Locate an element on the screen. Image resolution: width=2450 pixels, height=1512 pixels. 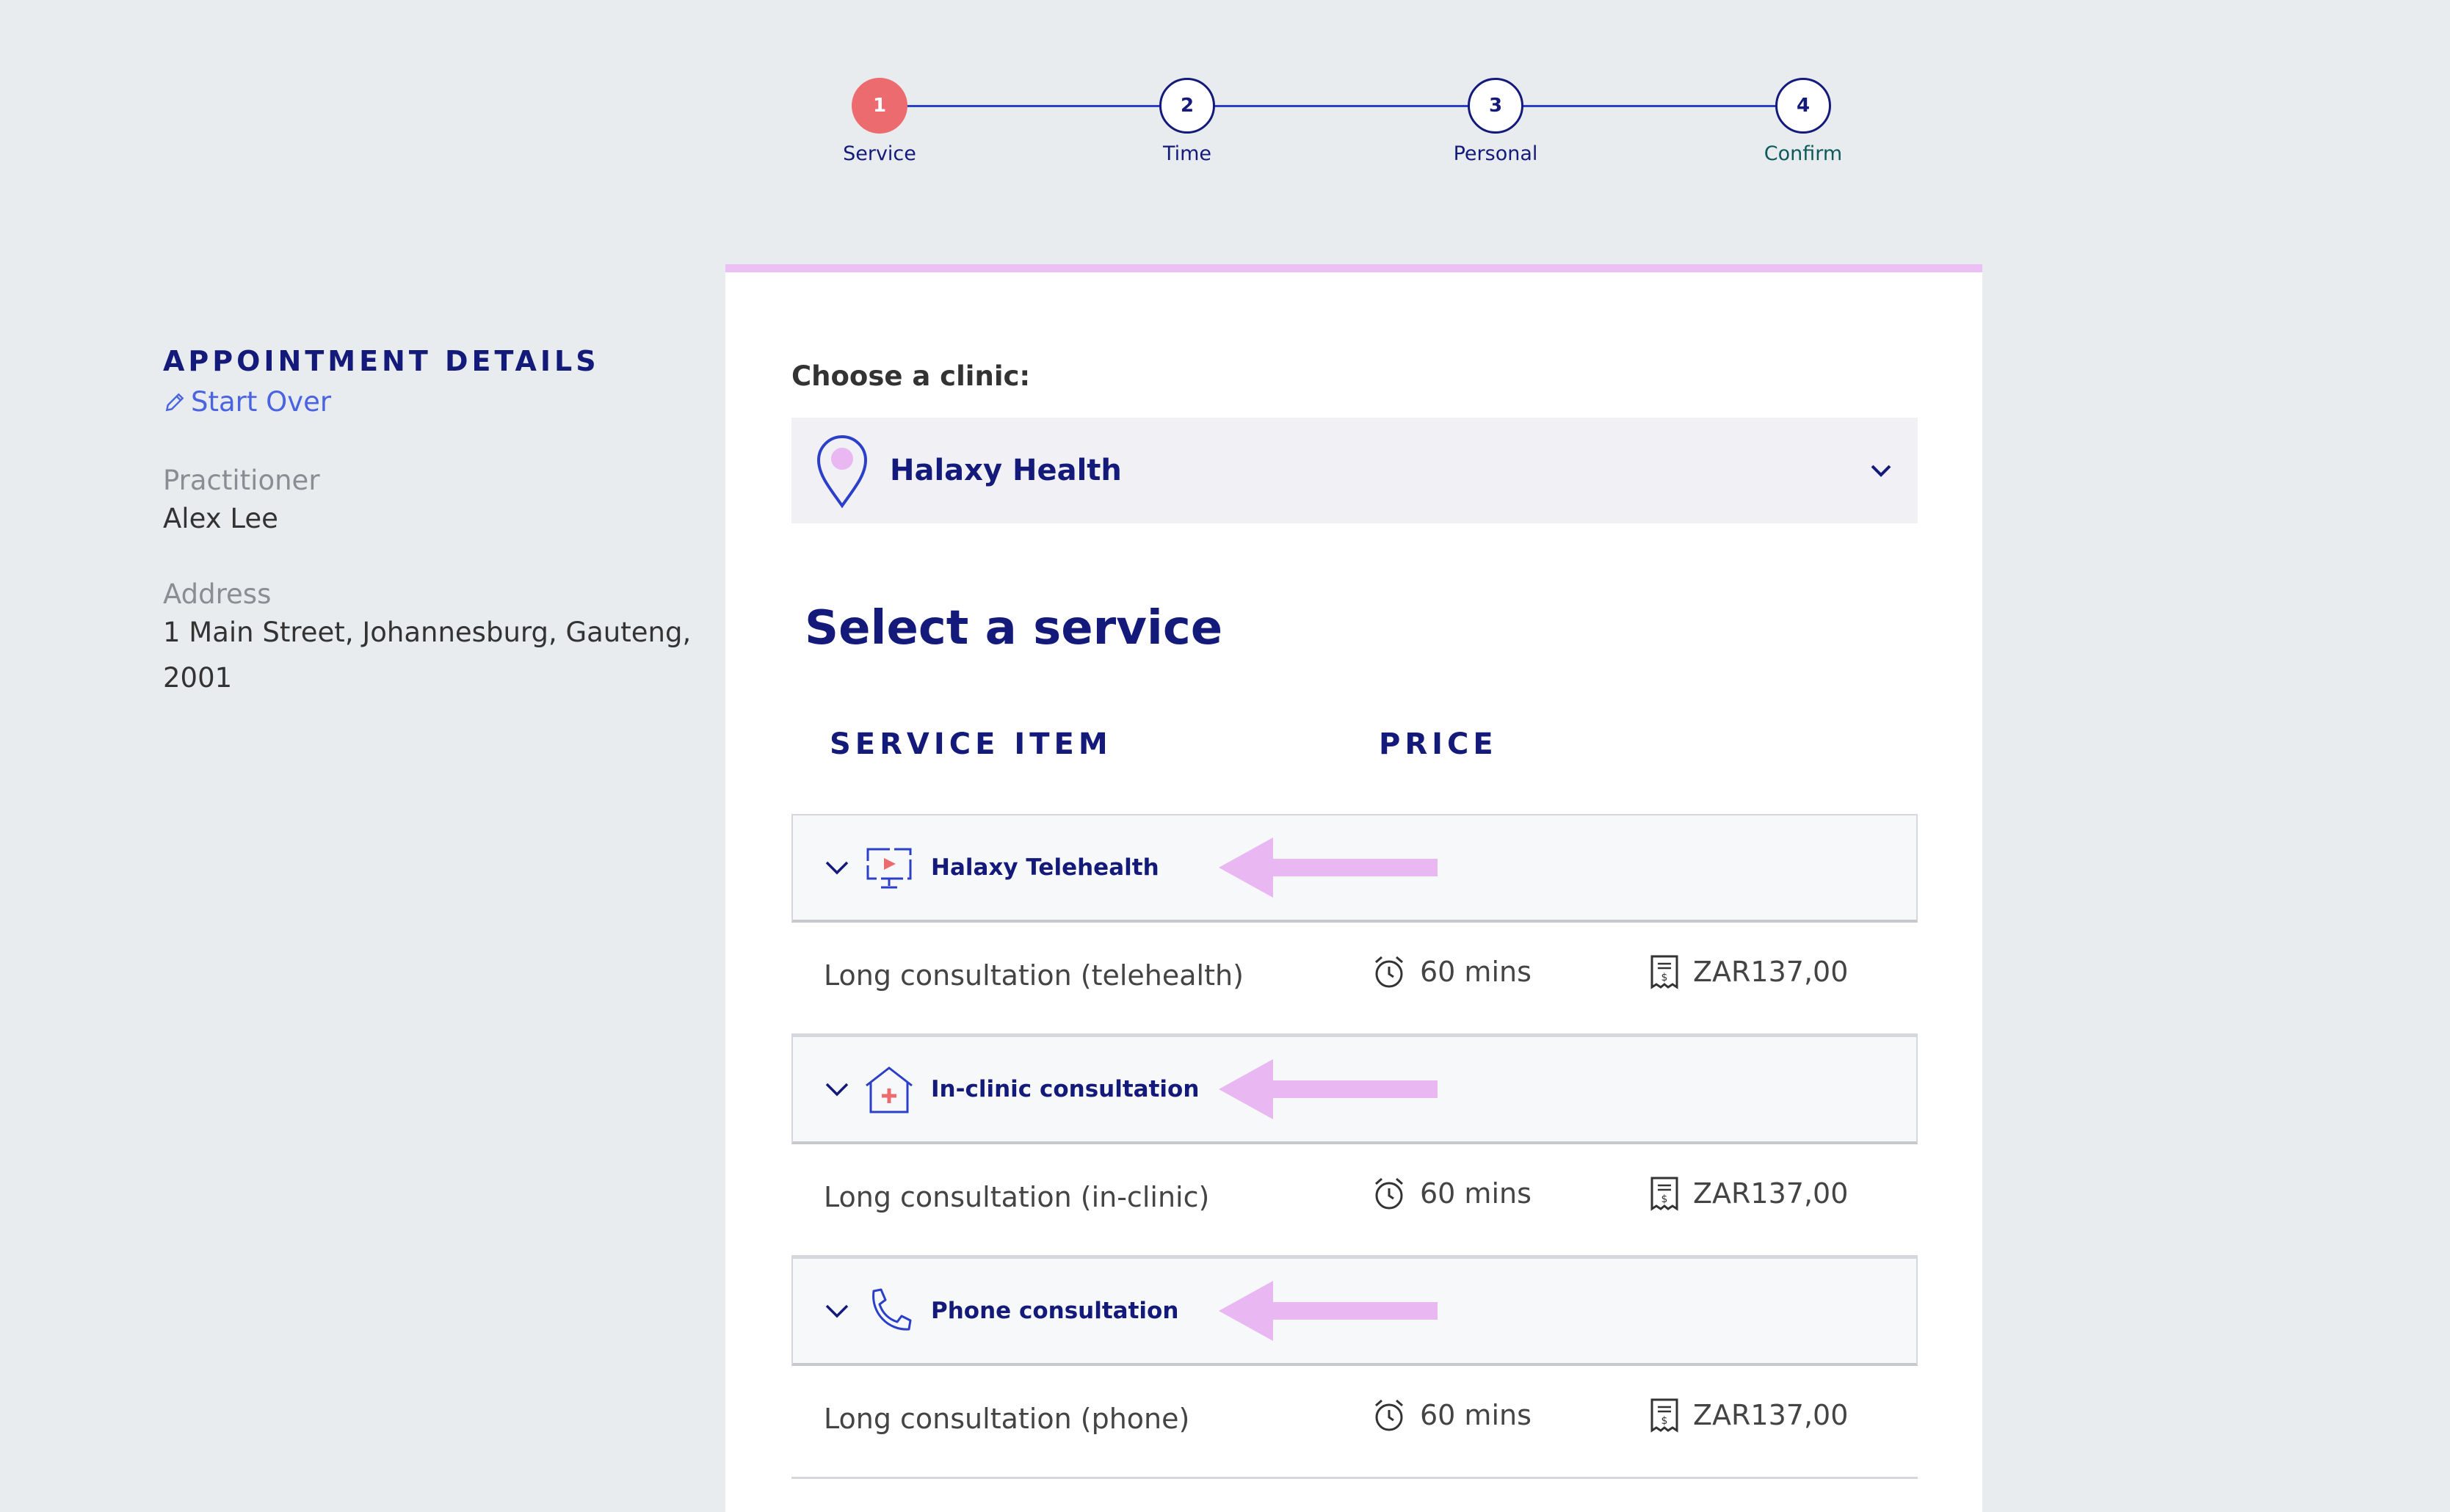
price-header: PRICE is located at coordinates (1438, 744).